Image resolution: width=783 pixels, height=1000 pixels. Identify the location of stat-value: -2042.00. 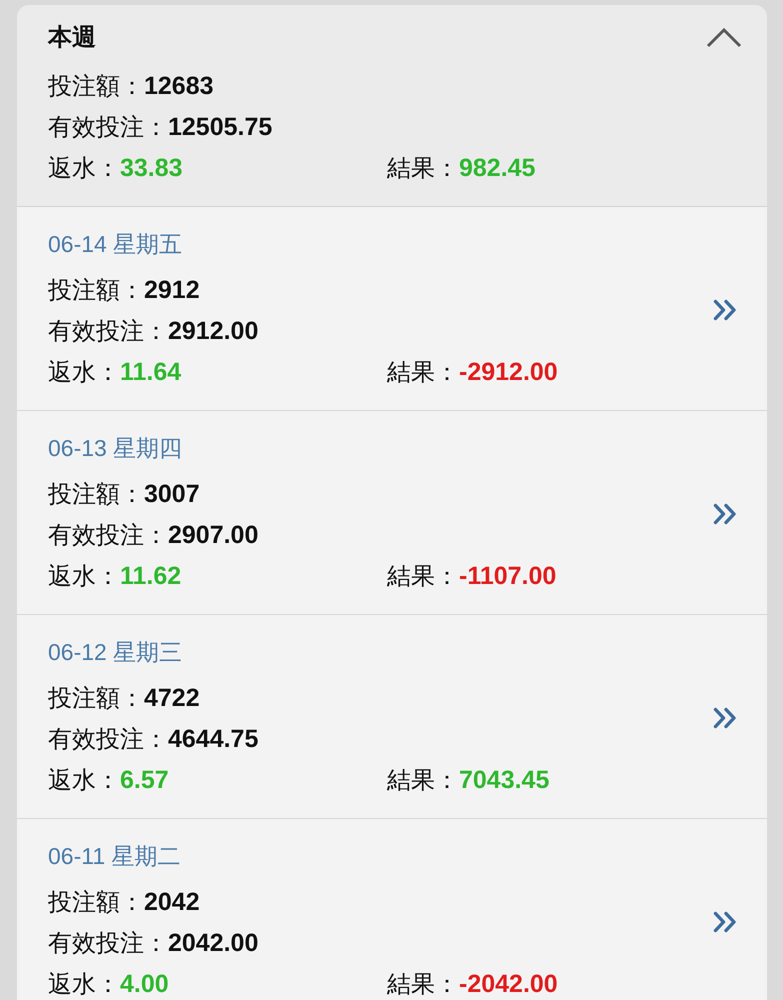
(508, 984).